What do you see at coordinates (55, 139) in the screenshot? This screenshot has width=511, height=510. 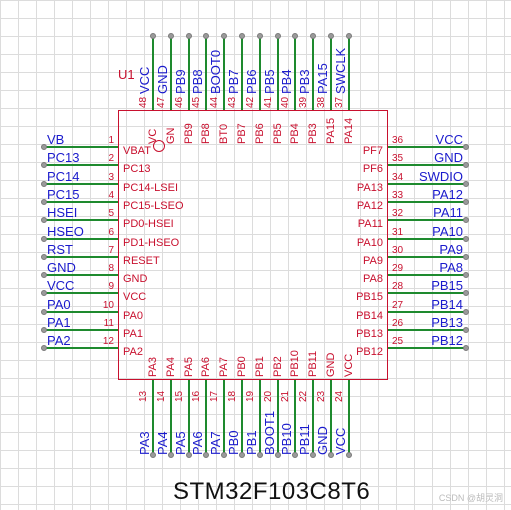 I see `net-label: VB` at bounding box center [55, 139].